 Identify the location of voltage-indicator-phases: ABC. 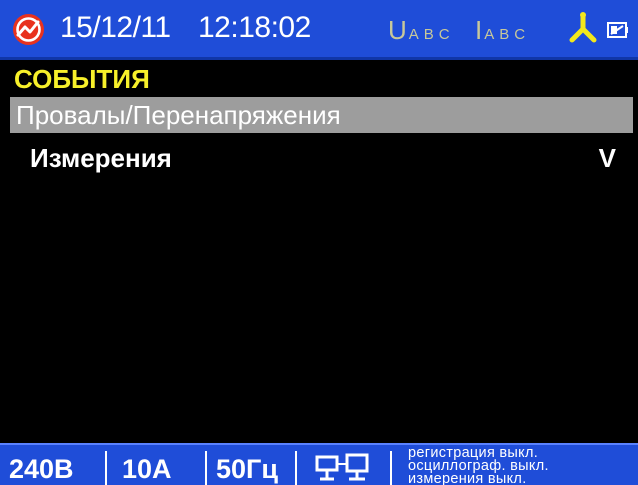
(431, 34).